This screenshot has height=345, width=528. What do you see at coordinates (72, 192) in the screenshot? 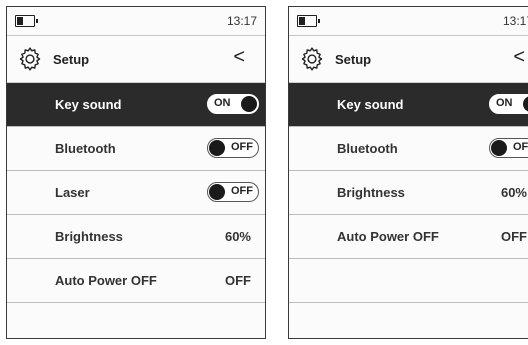
I see `row-label: Laser` at bounding box center [72, 192].